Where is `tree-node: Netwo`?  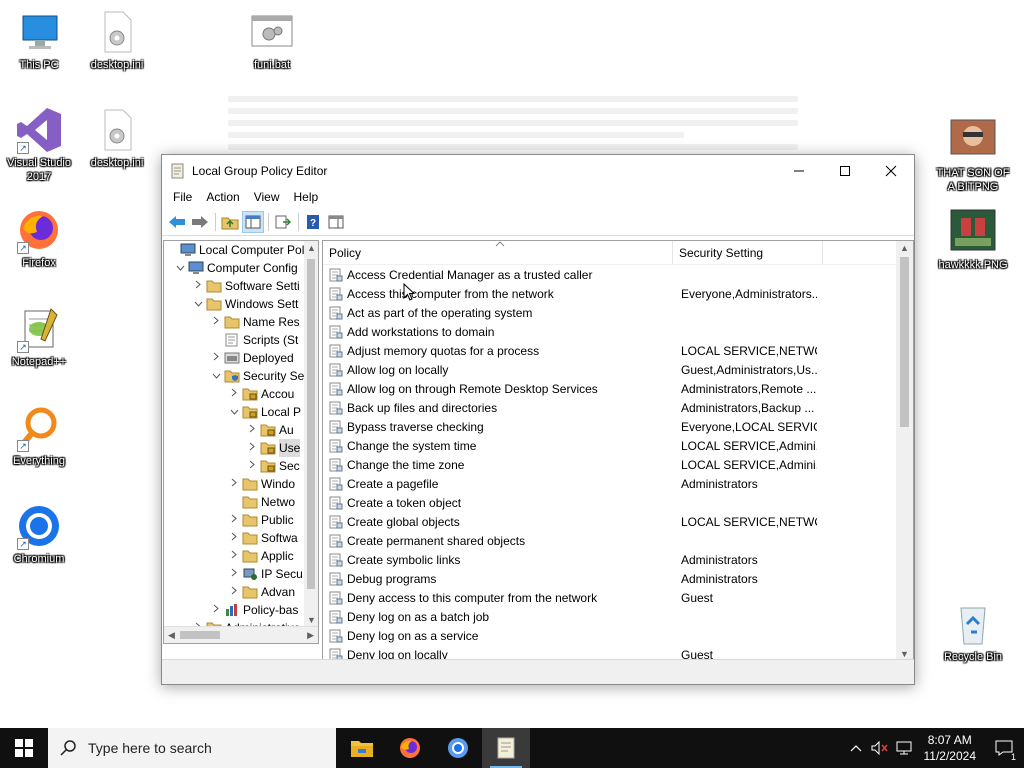 tree-node: Netwo is located at coordinates (241, 502).